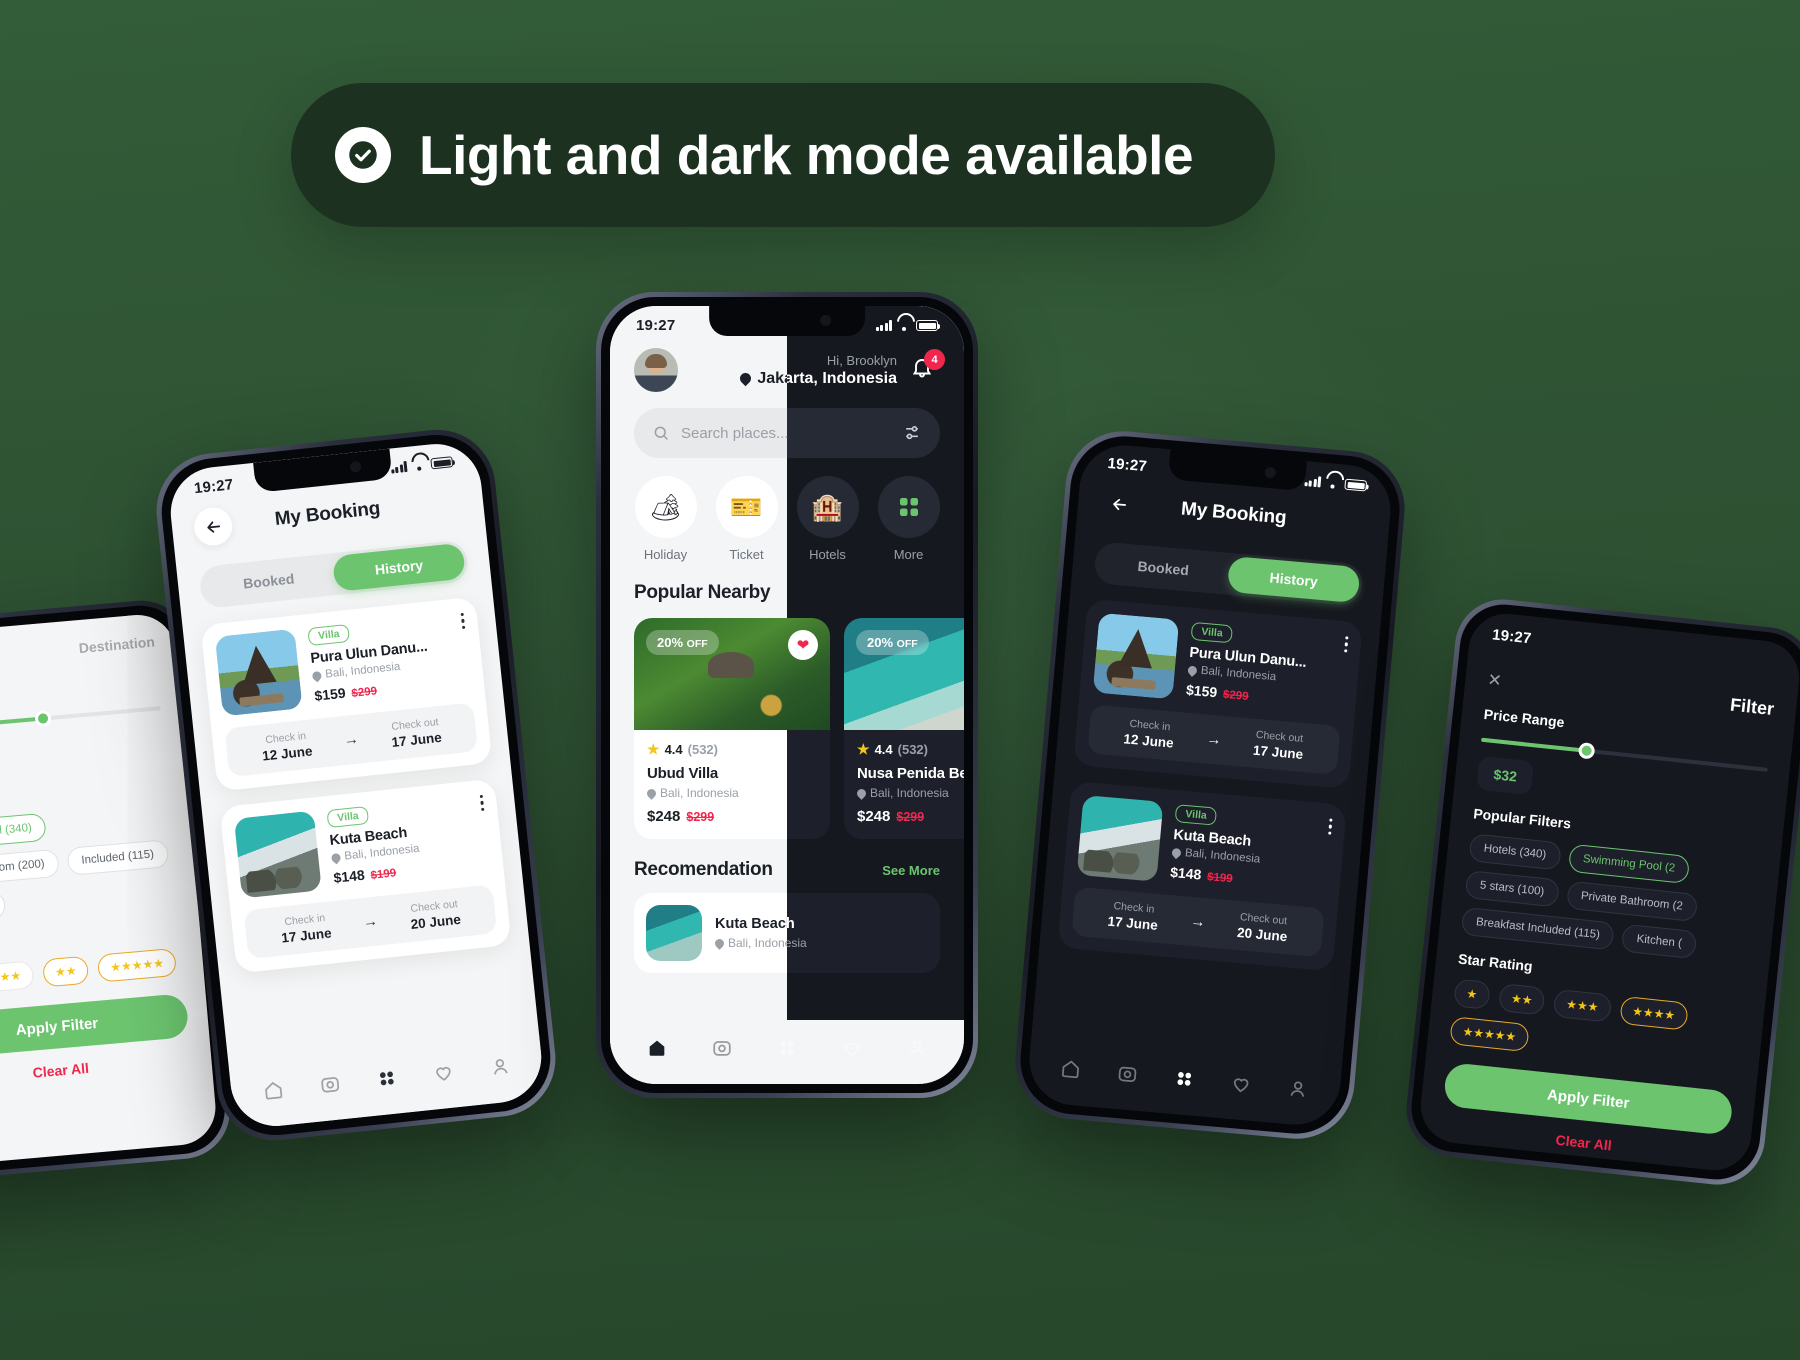  I want to click on category-more: More, so click(908, 519).